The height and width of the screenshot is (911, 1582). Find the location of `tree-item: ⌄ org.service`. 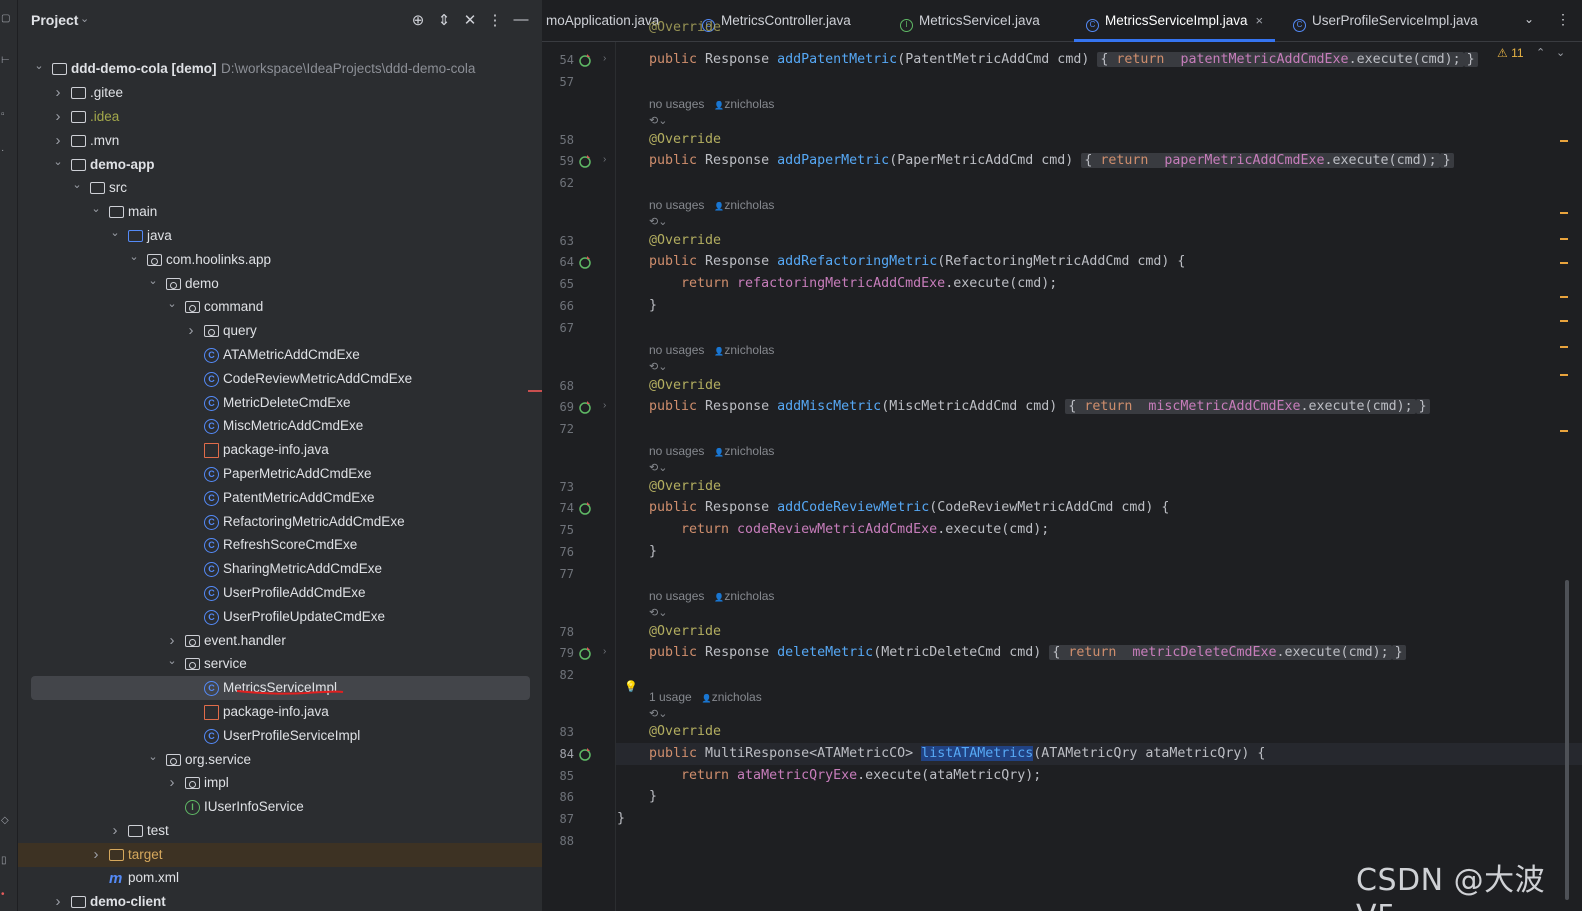

tree-item: ⌄ org.service is located at coordinates (280, 760).